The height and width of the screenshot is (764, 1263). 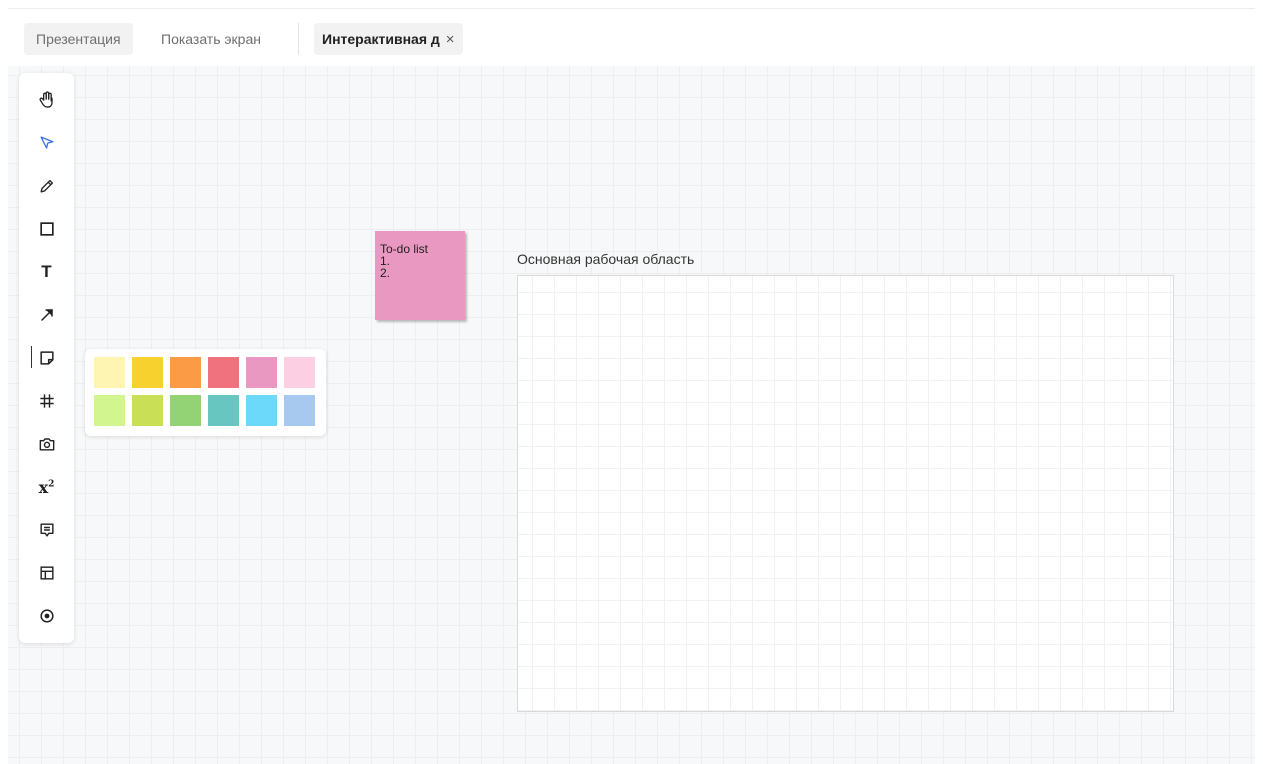 What do you see at coordinates (385, 261) in the screenshot?
I see `sticky-note-line: 1.` at bounding box center [385, 261].